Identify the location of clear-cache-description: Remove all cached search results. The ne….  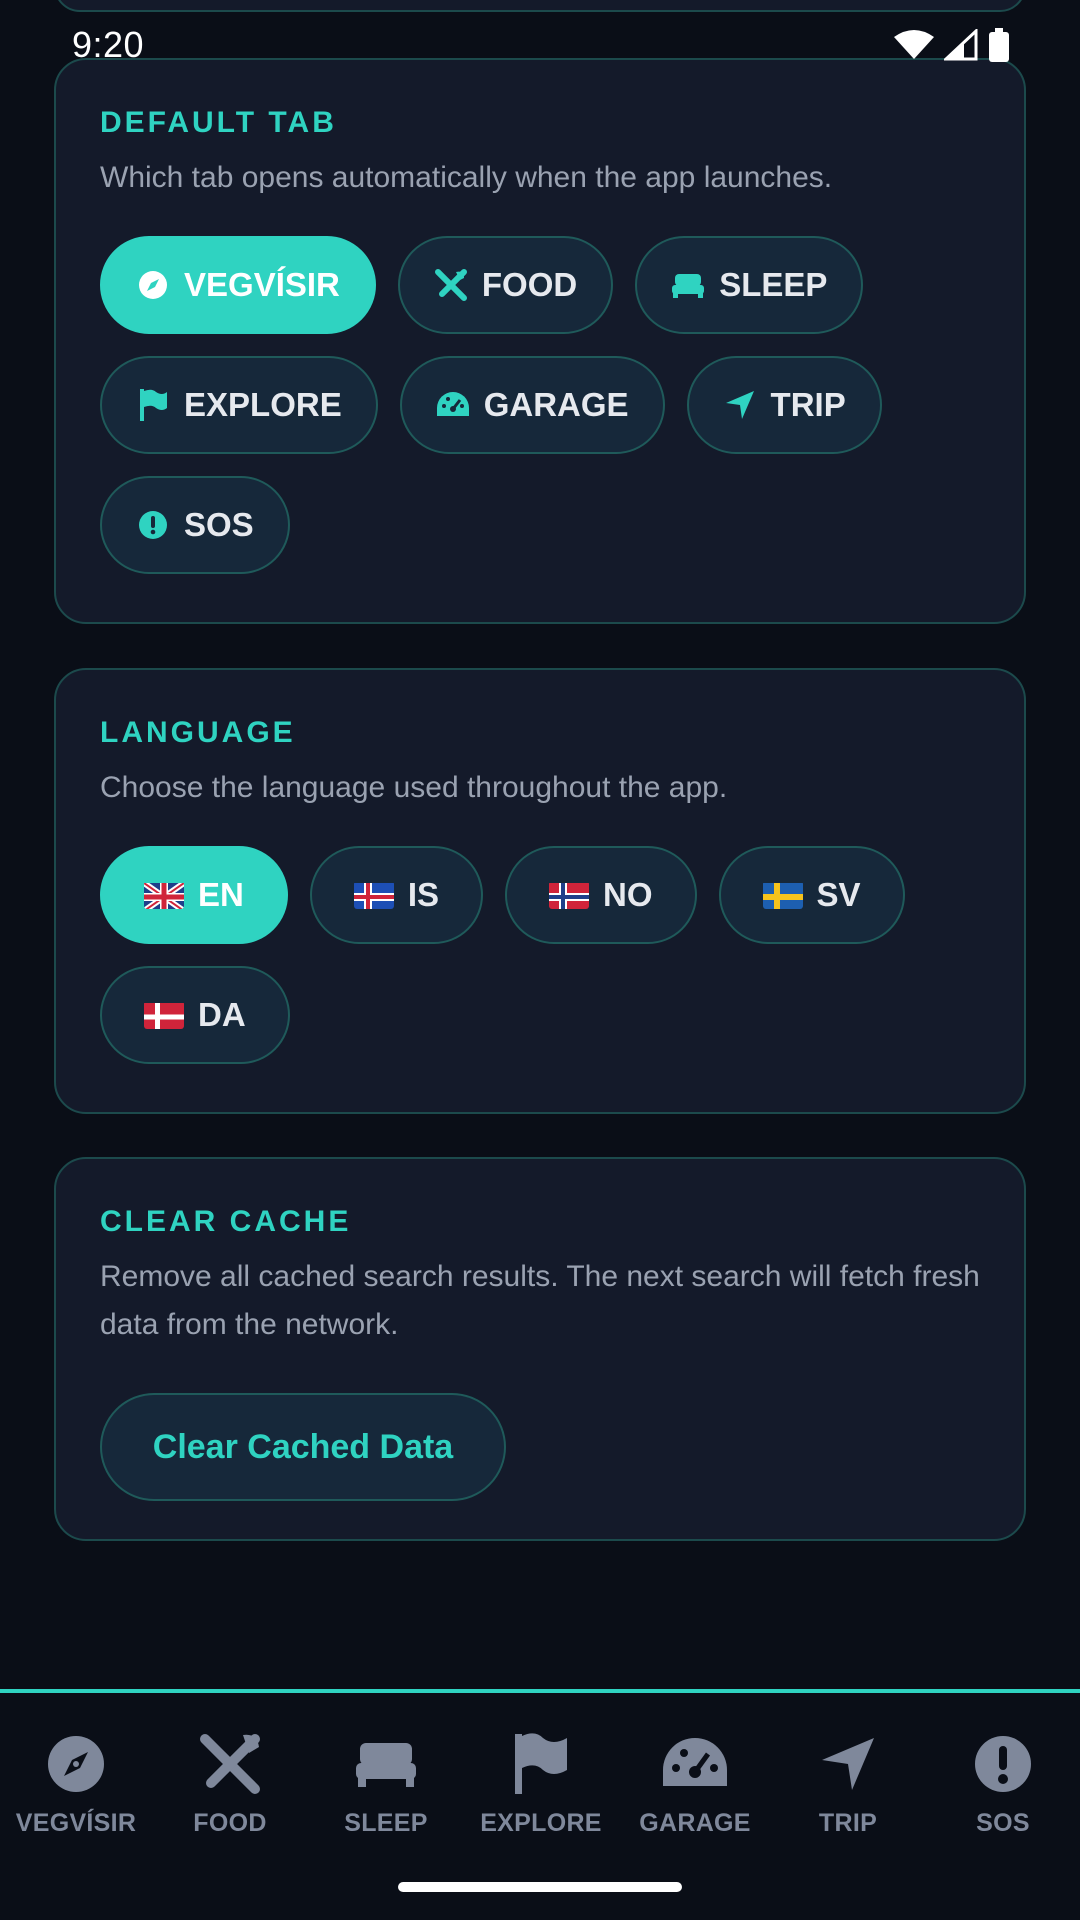
(540, 1300).